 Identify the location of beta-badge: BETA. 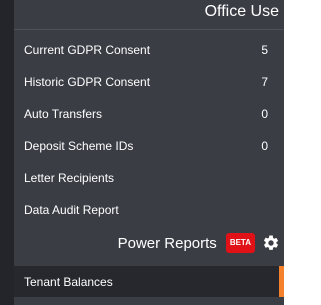
(240, 243).